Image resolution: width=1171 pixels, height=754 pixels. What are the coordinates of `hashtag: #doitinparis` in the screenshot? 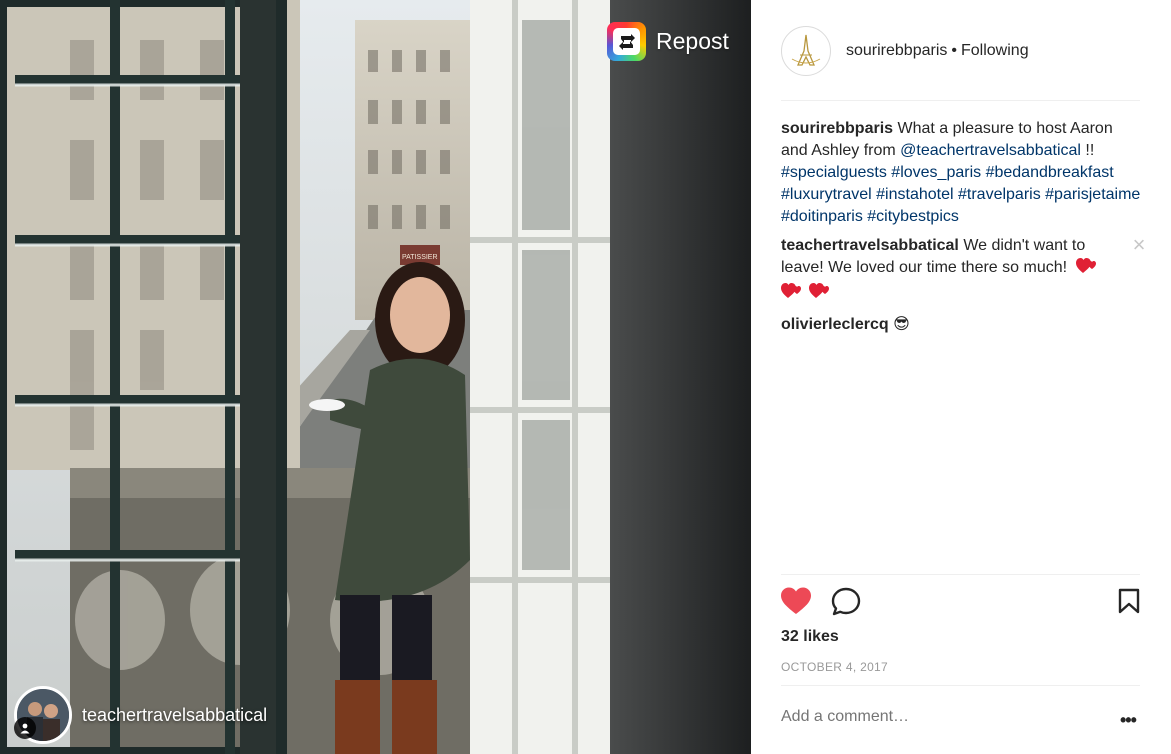 It's located at (822, 216).